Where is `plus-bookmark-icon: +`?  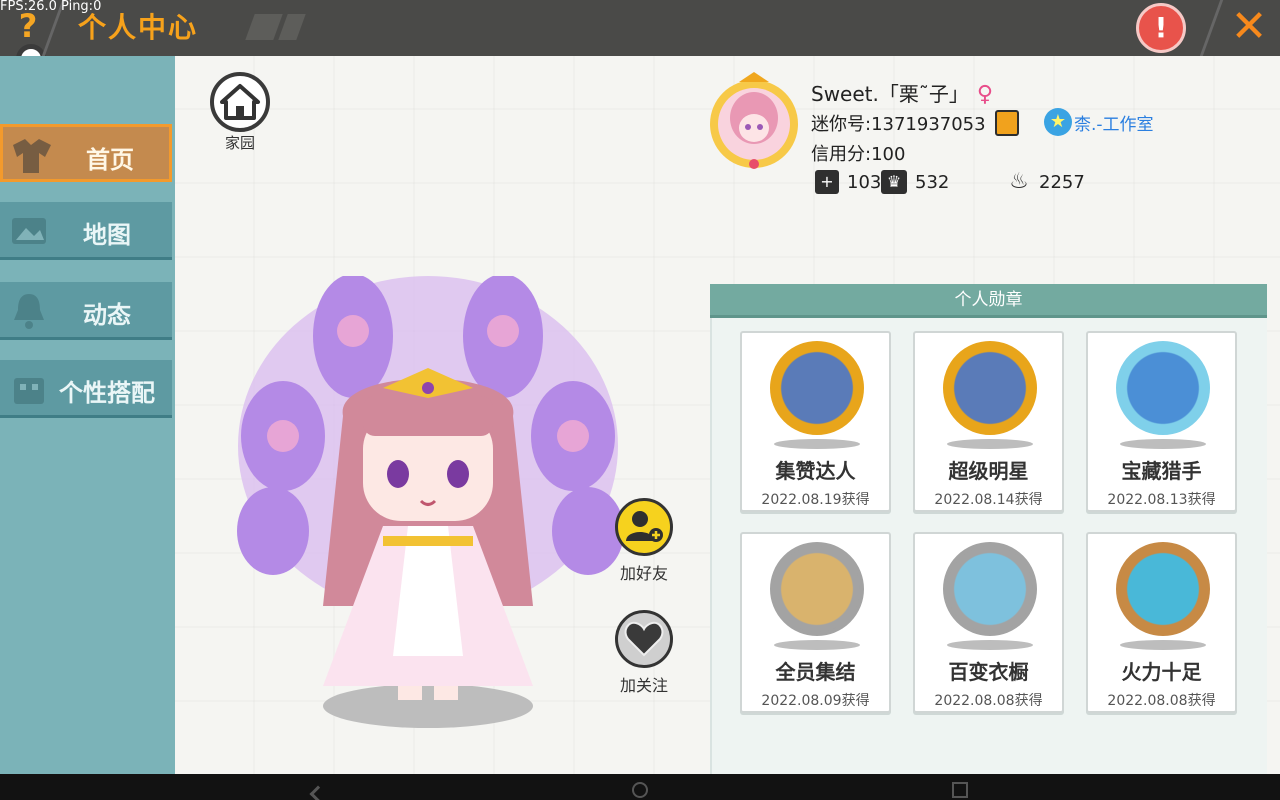 plus-bookmark-icon: + is located at coordinates (827, 182).